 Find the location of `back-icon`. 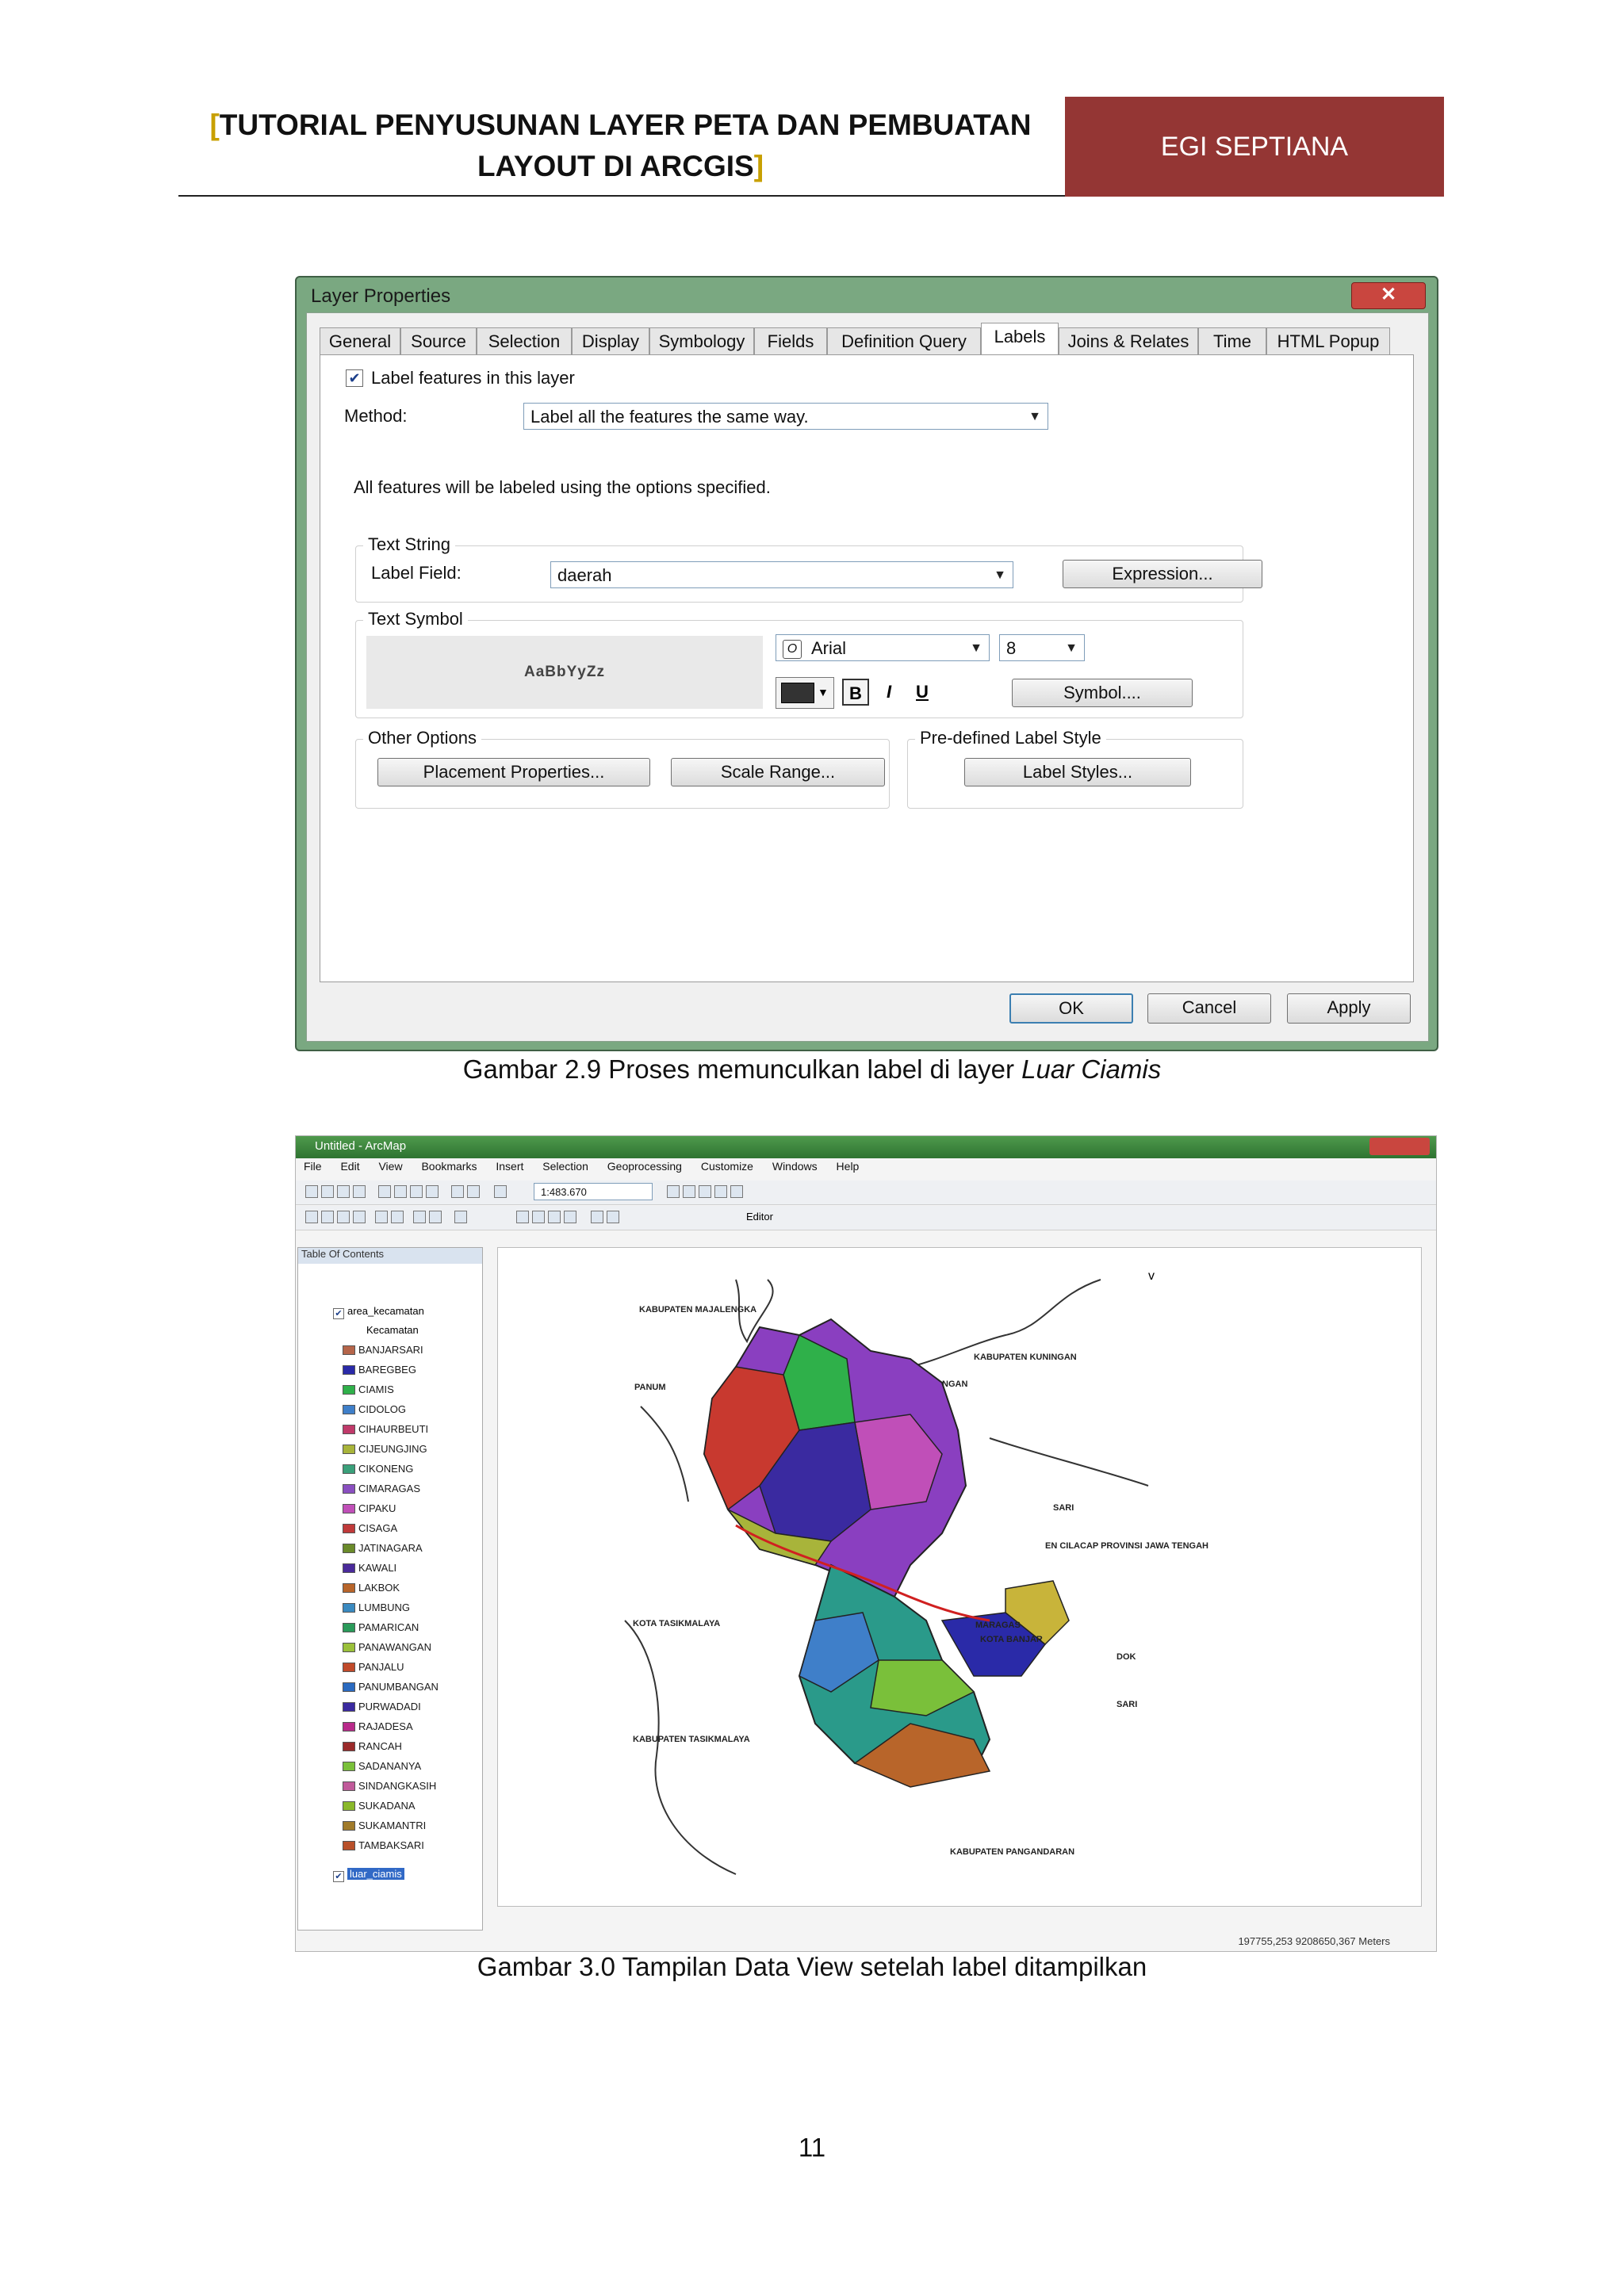

back-icon is located at coordinates (419, 1217).